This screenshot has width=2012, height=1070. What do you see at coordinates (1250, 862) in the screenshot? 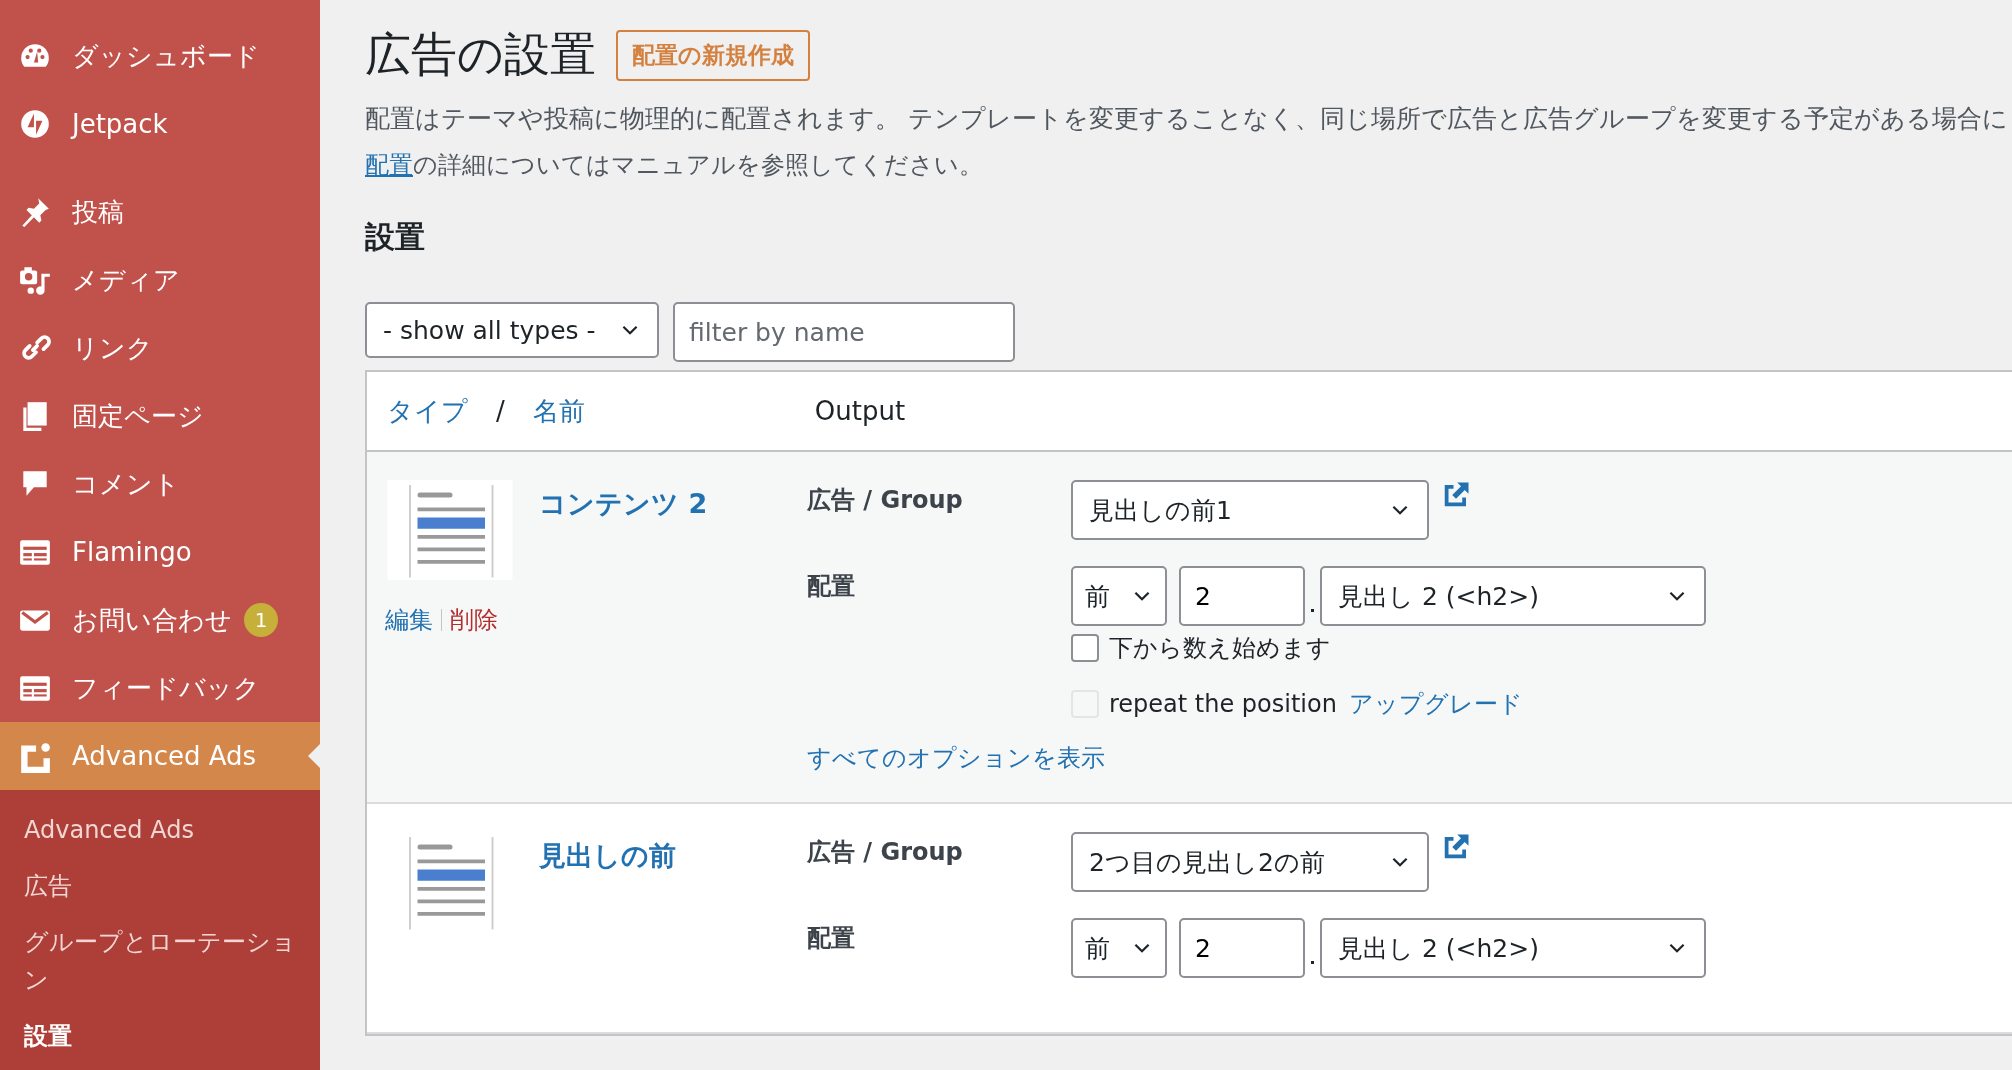
I see `ad-select: 2つ目の見出し2の前` at bounding box center [1250, 862].